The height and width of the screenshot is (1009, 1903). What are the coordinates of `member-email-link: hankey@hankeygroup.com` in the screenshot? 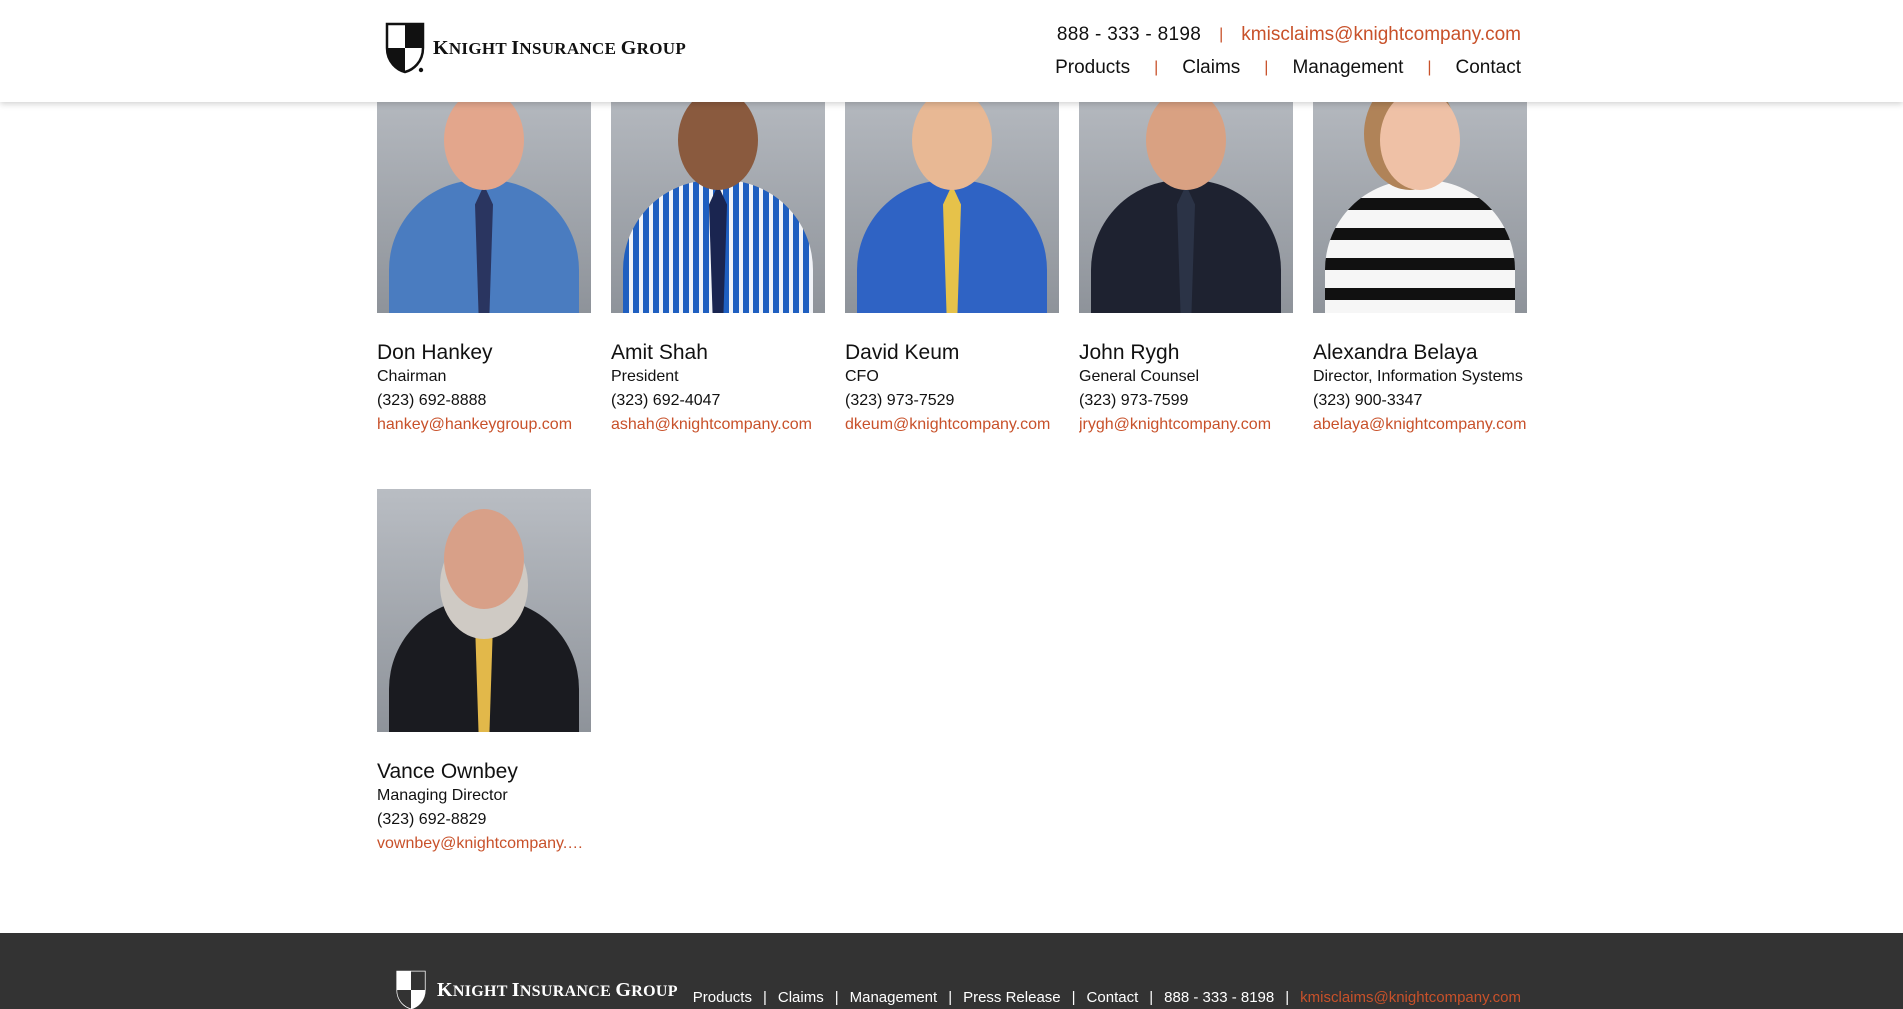 It's located at (484, 425).